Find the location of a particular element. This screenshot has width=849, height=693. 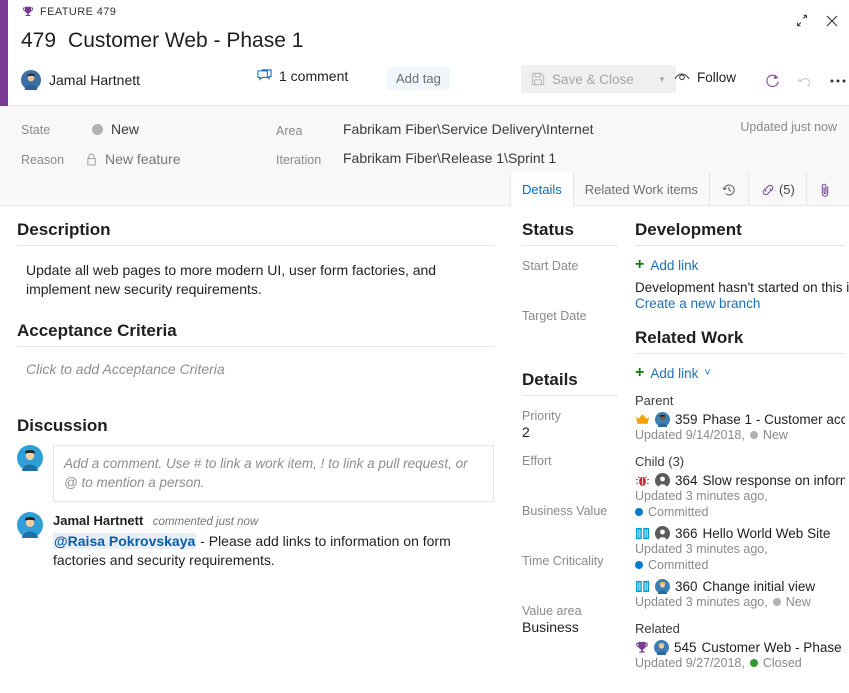

undo-icon is located at coordinates (805, 81).